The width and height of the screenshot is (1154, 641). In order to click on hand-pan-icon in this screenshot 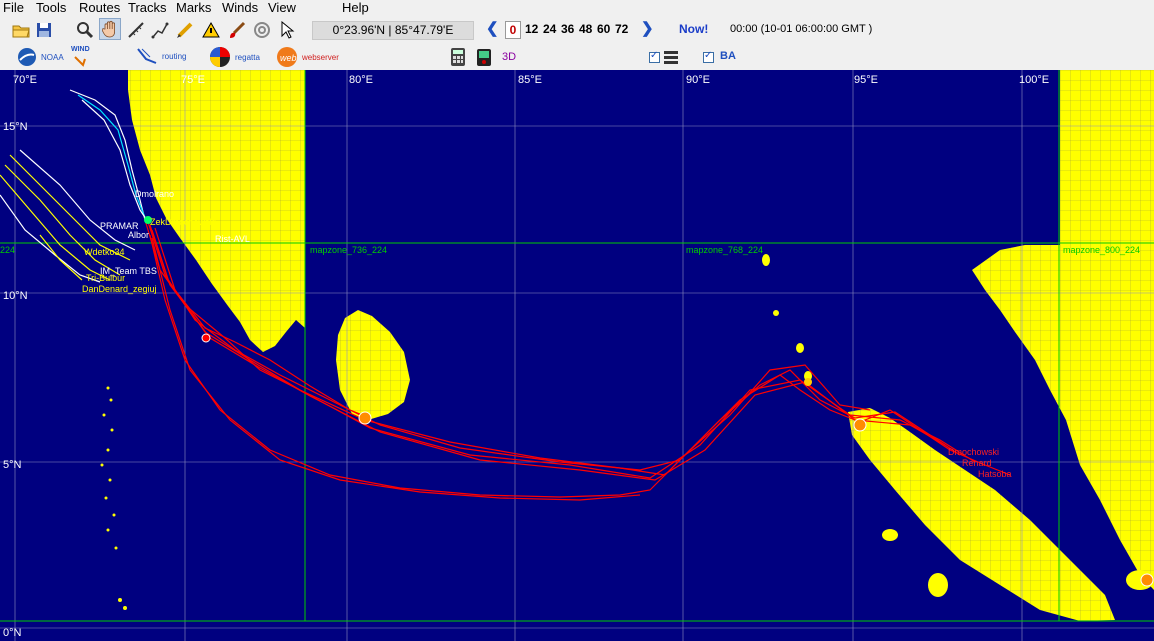, I will do `click(110, 29)`.